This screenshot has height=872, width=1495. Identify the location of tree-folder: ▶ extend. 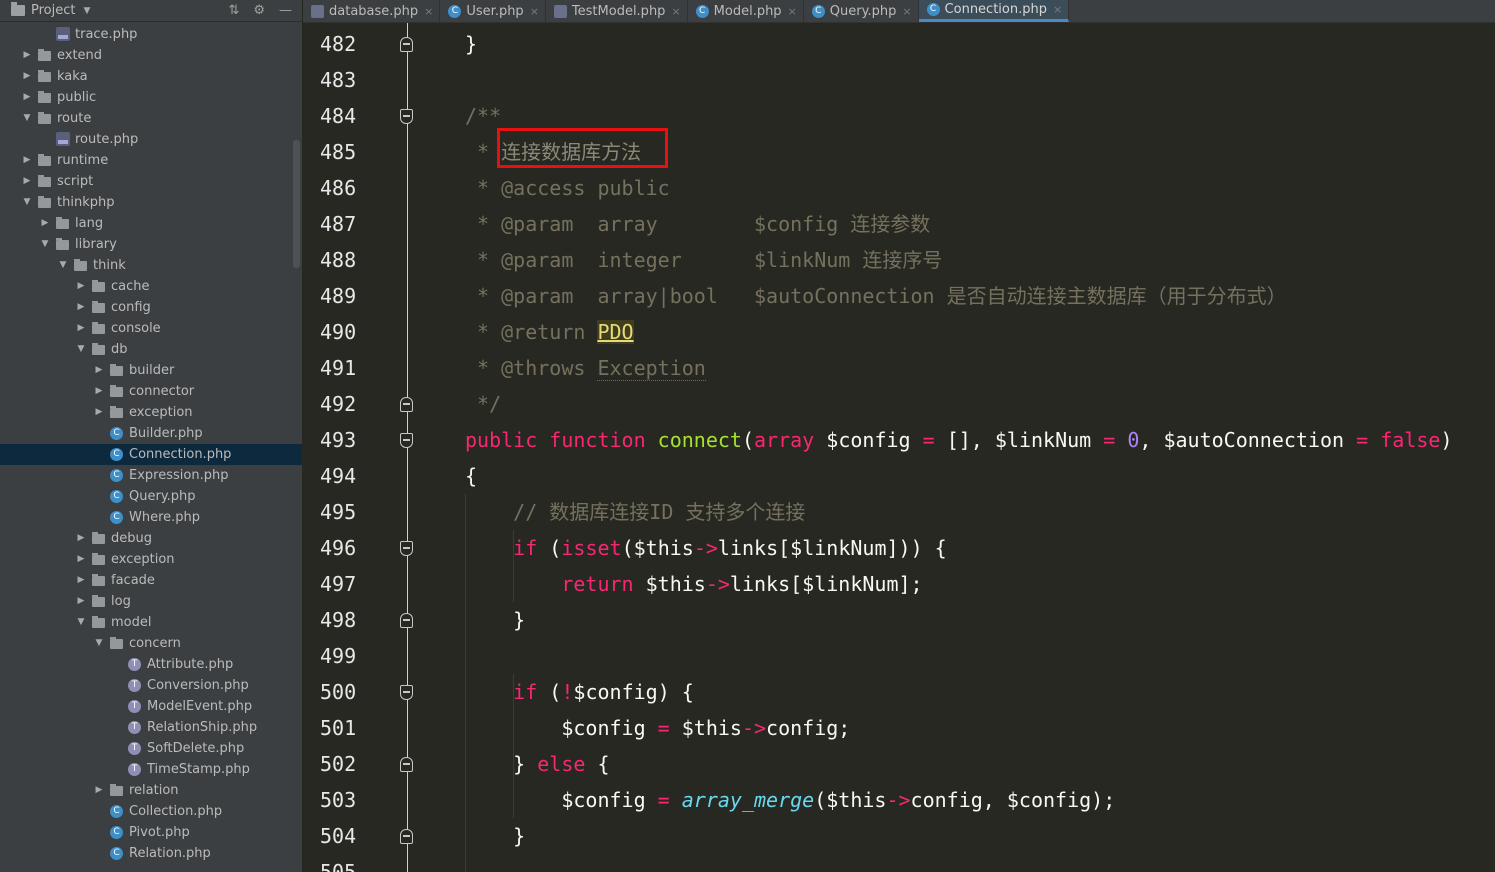
(151, 55).